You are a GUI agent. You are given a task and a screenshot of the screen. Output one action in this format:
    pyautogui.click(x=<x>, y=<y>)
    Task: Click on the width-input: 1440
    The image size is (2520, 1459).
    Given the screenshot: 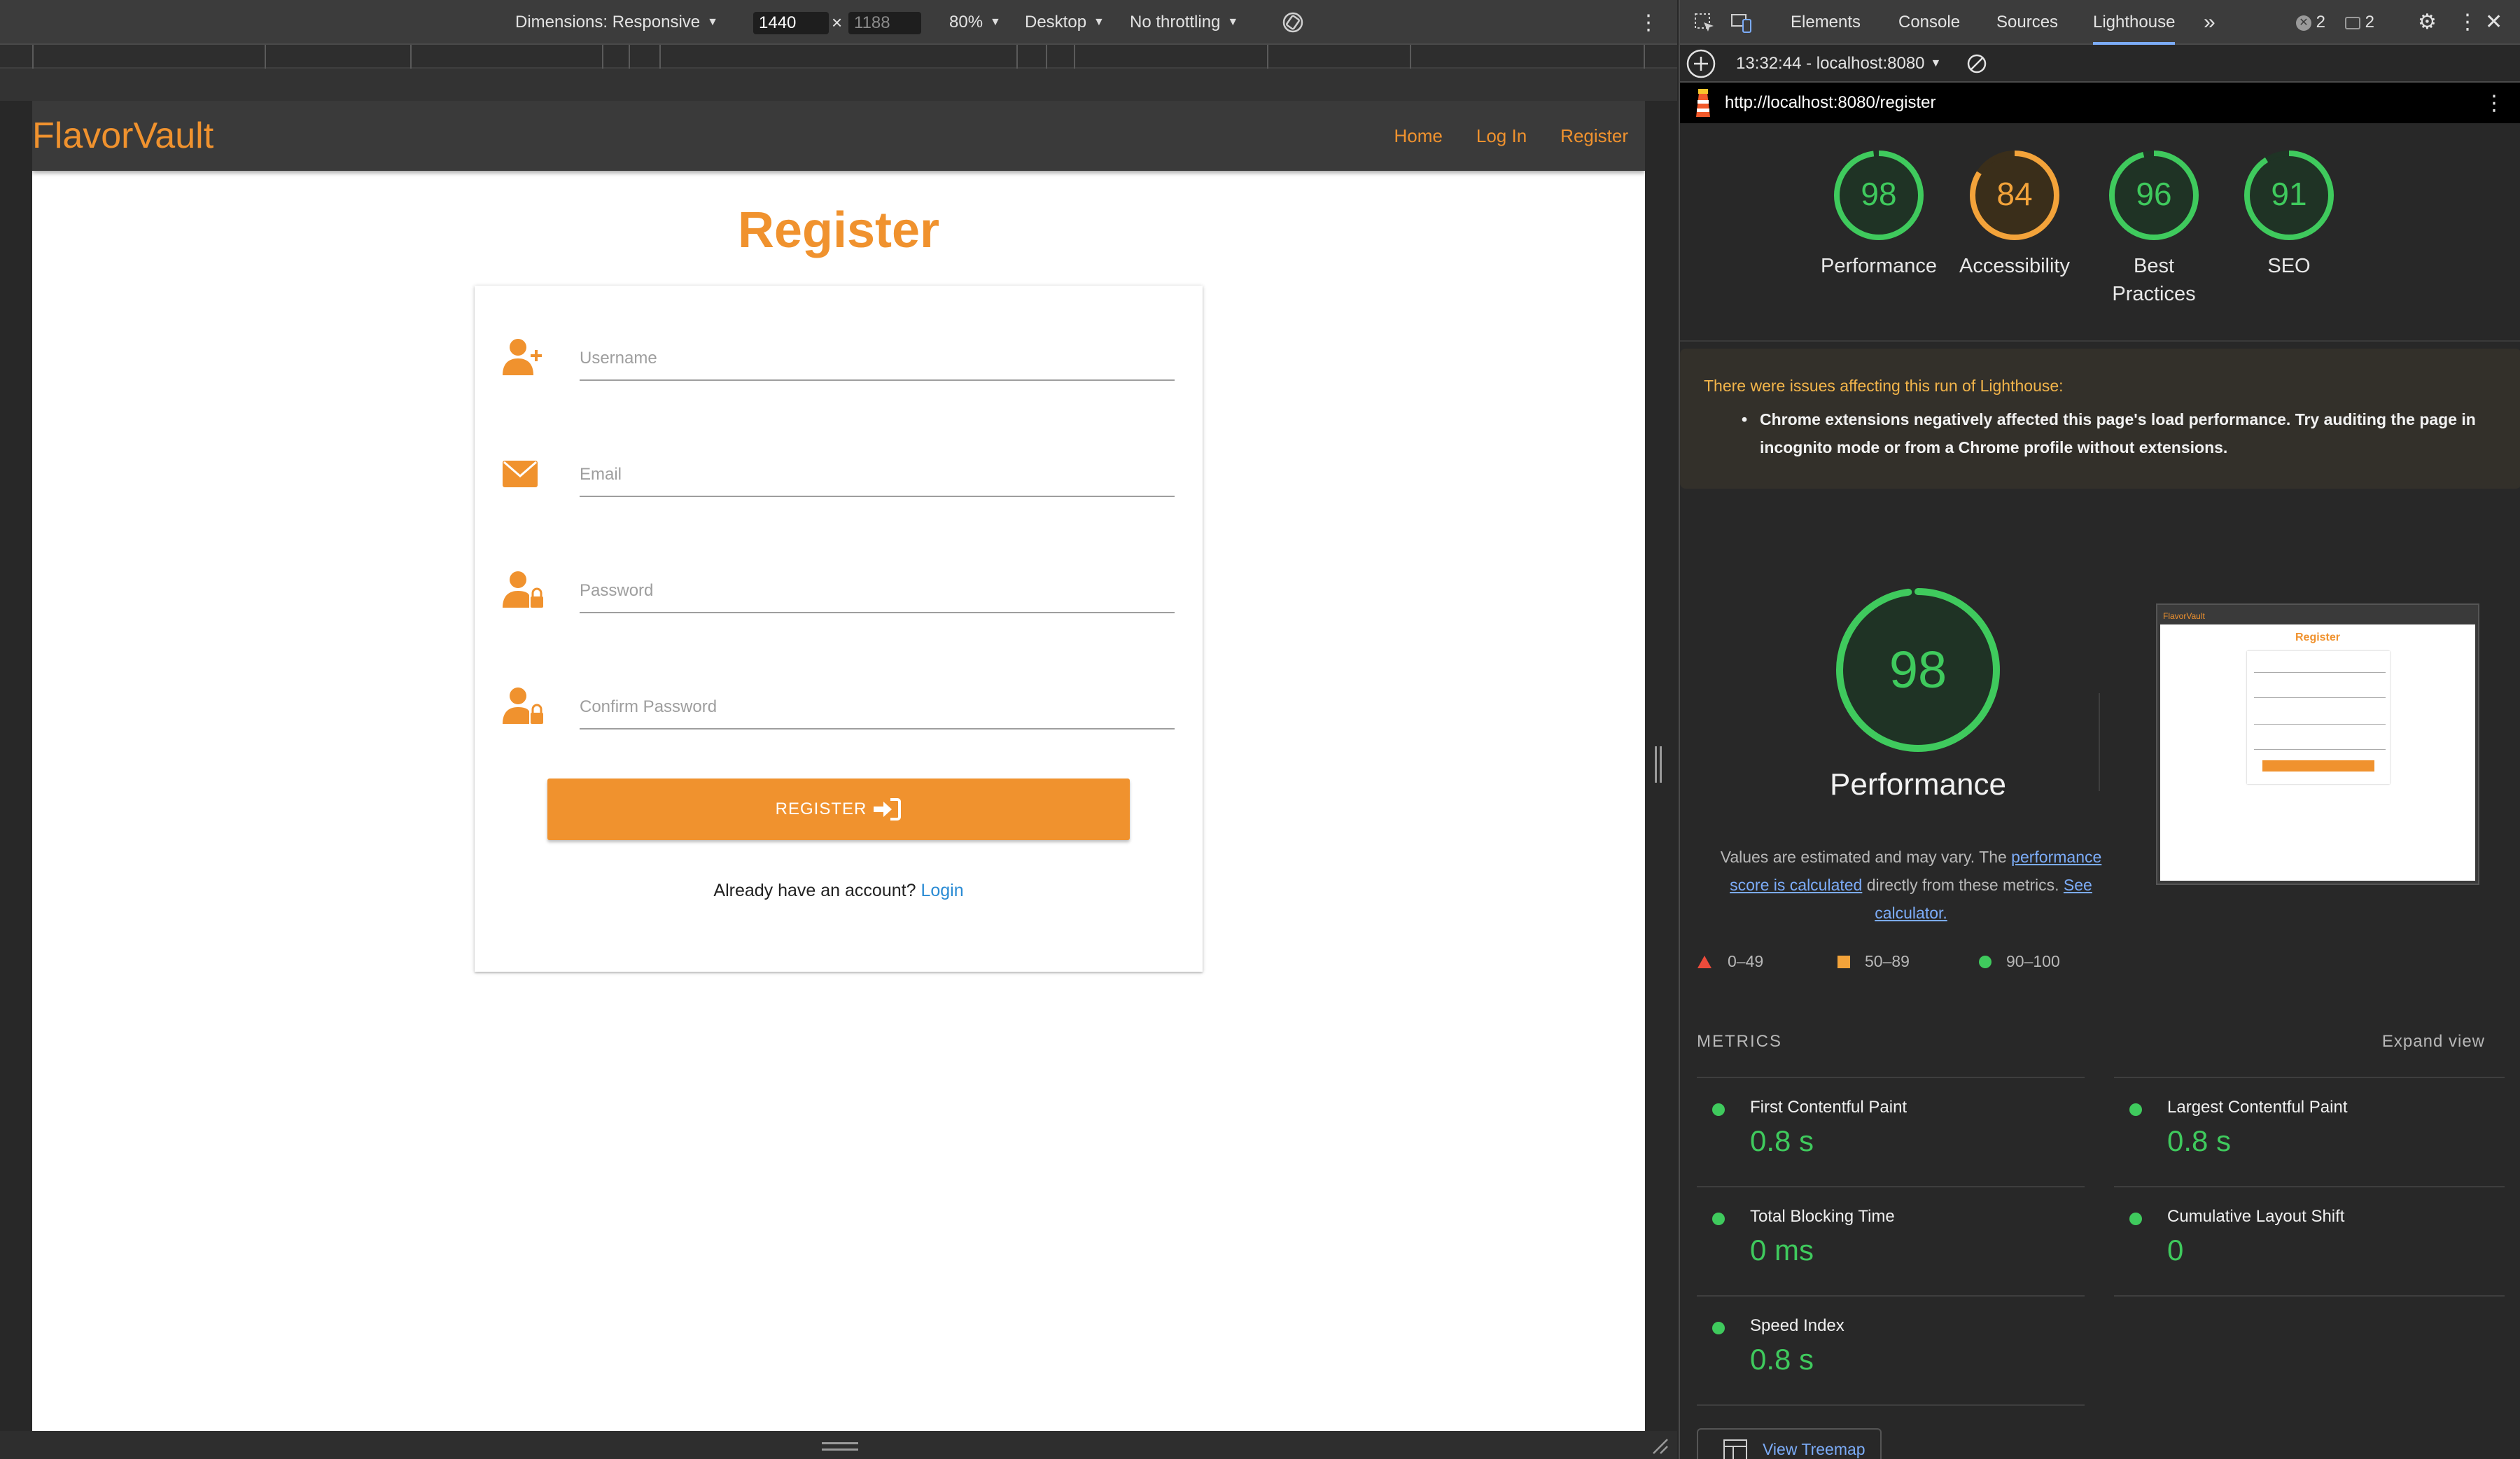 What is the action you would take?
    pyautogui.click(x=791, y=23)
    